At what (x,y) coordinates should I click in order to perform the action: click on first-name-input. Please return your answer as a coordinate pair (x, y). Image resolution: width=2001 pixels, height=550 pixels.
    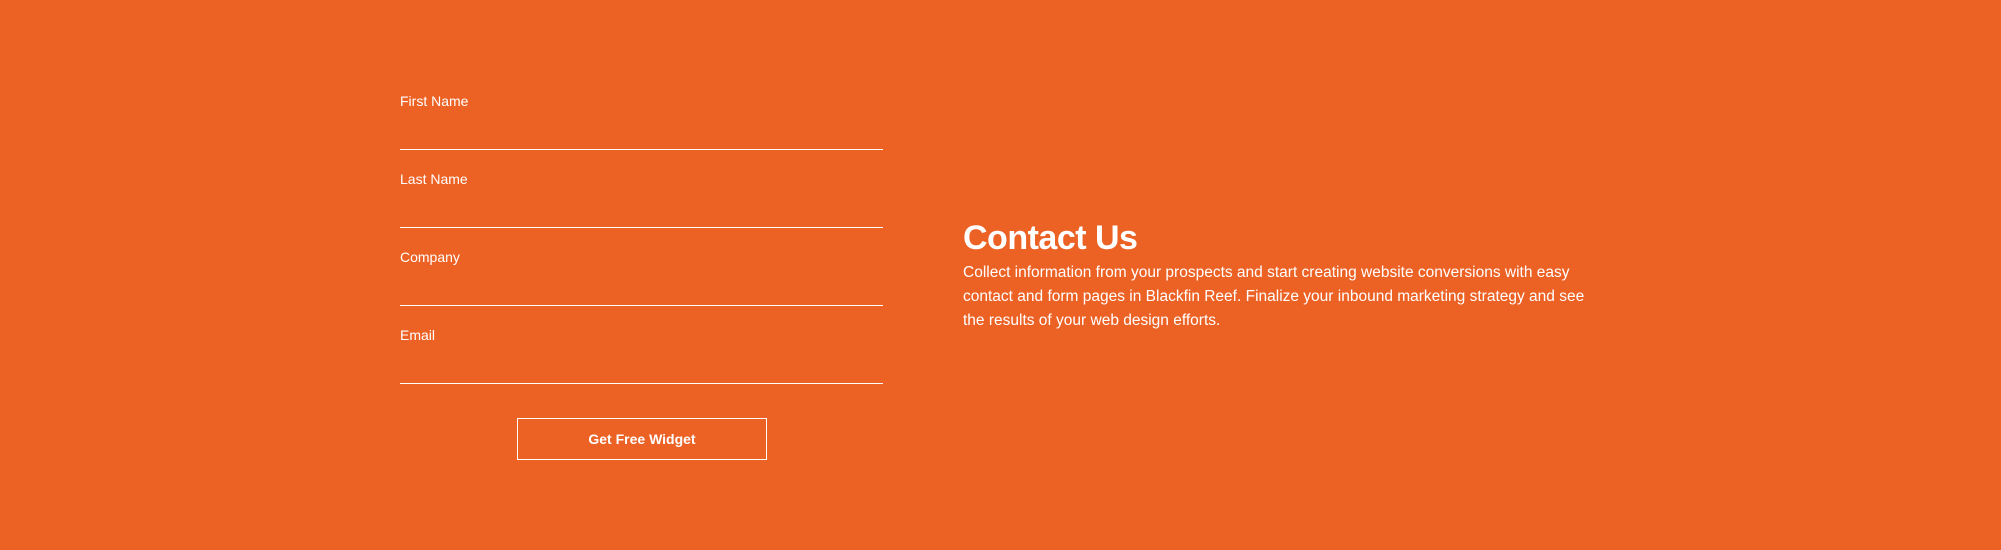
    Looking at the image, I should click on (641, 133).